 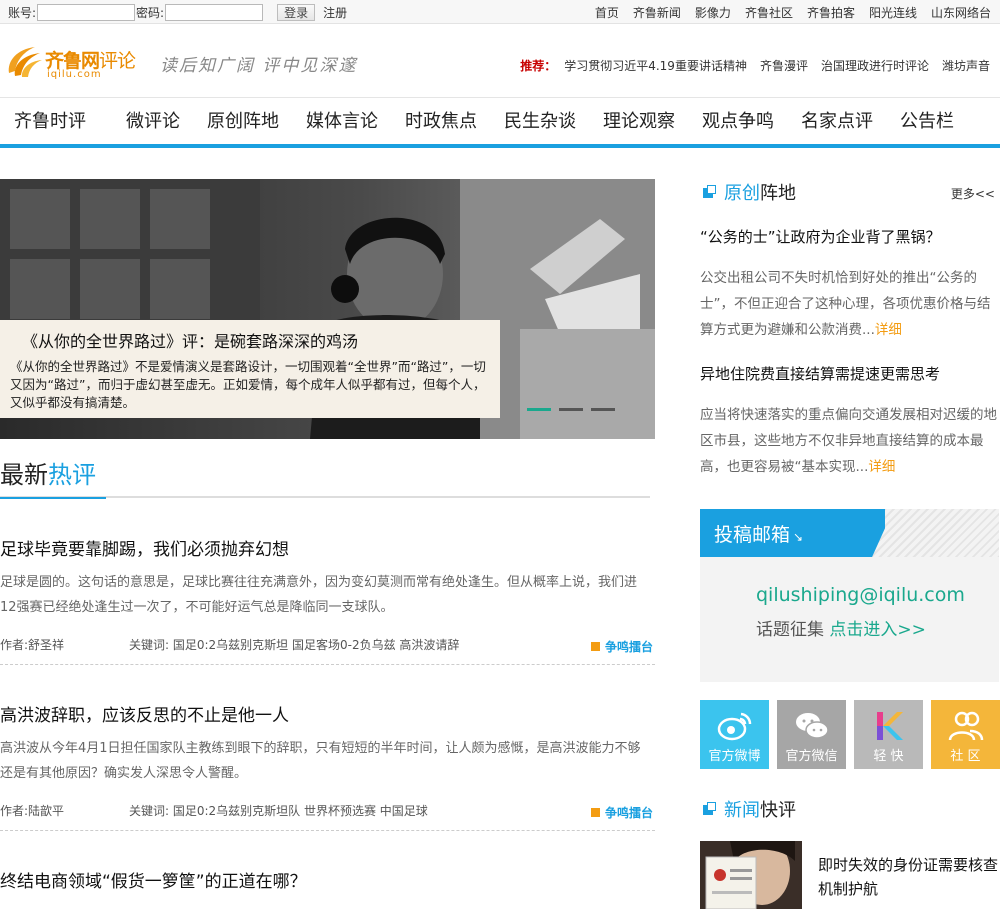 I want to click on top-link-news: 齐鲁新闻, so click(x=657, y=12).